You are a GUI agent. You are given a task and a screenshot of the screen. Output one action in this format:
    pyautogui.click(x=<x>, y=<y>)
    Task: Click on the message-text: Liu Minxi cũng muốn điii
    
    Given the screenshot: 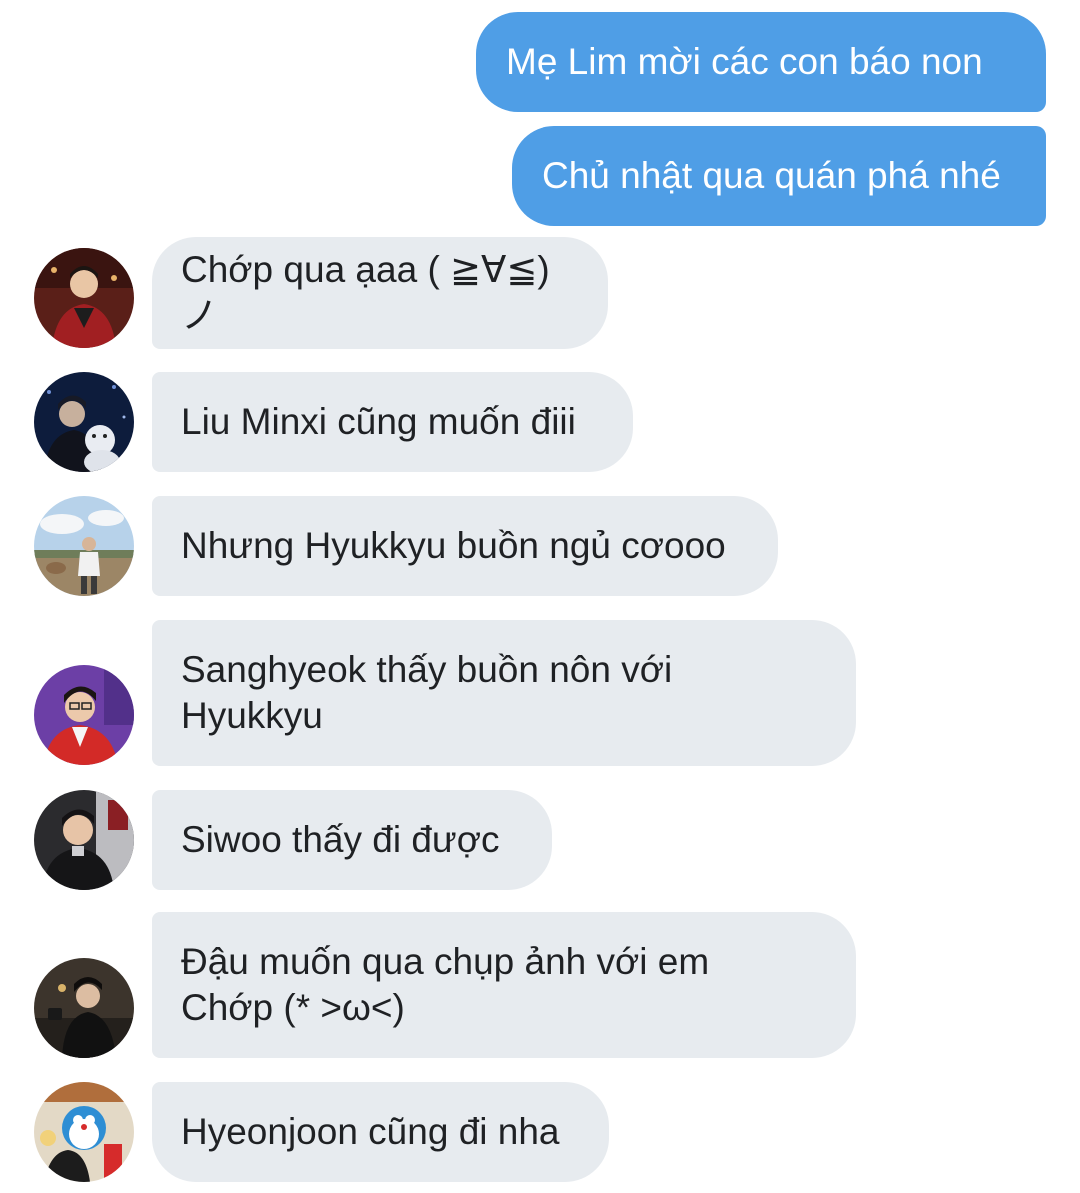 What is the action you would take?
    pyautogui.click(x=378, y=421)
    